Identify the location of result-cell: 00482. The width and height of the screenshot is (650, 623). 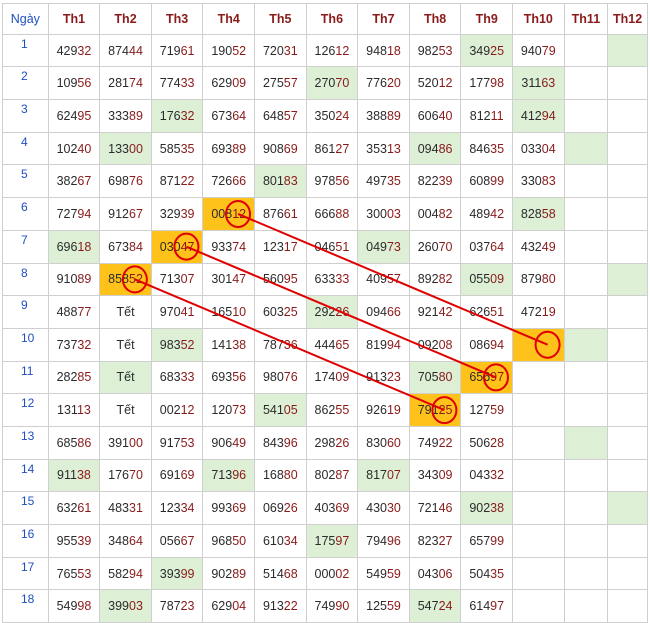
(435, 214).